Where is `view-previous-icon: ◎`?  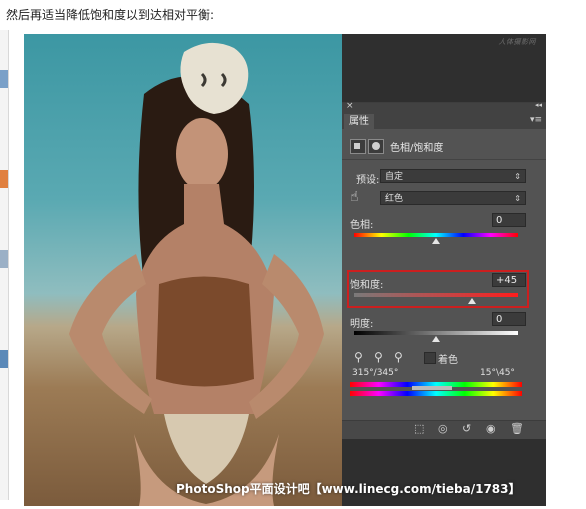
view-previous-icon: ◎ is located at coordinates (443, 428).